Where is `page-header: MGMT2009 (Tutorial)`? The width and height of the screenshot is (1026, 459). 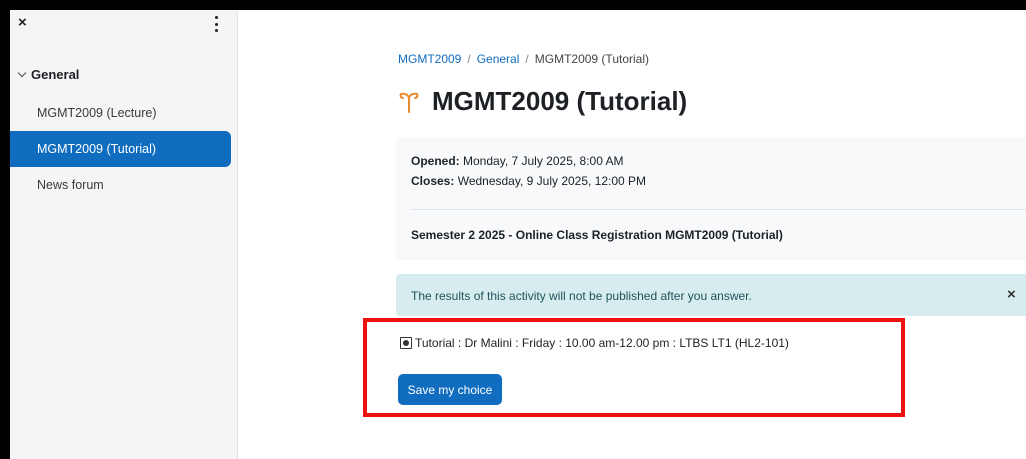
page-header: MGMT2009 (Tutorial) is located at coordinates (542, 101).